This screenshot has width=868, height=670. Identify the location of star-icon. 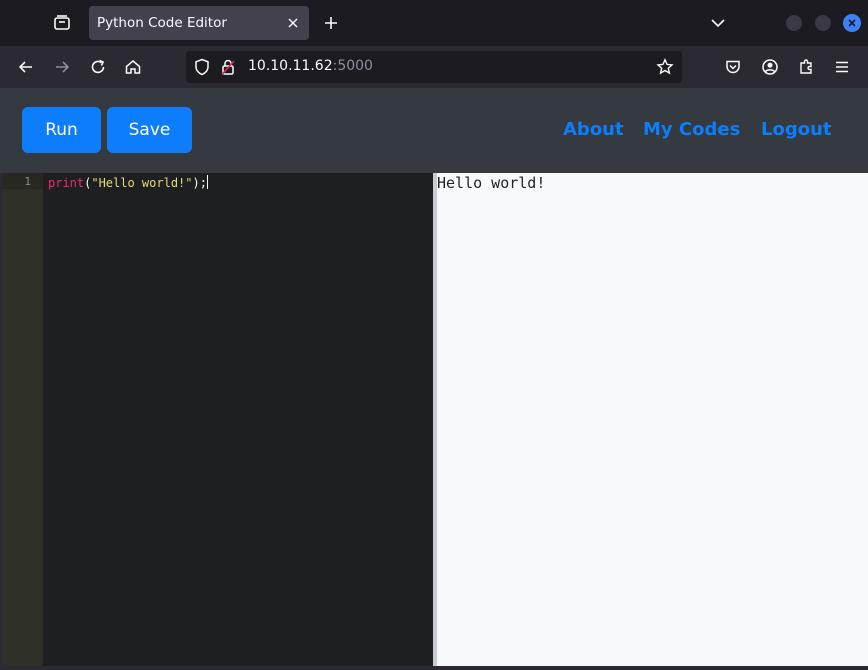
(665, 69).